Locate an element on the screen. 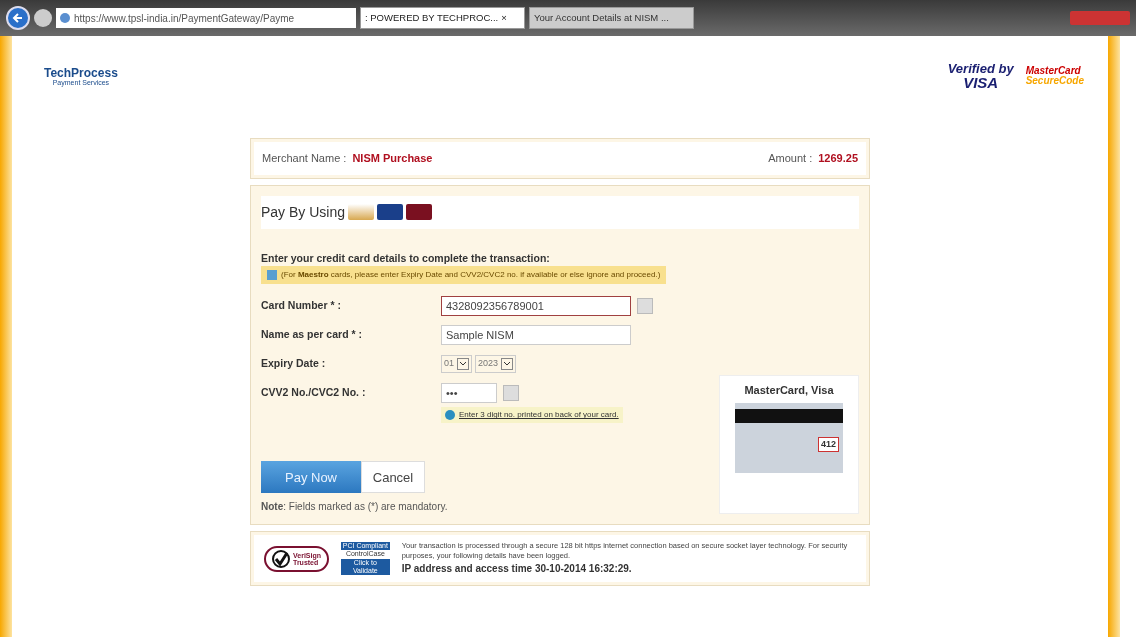  arrow-left-icon is located at coordinates (18, 18).